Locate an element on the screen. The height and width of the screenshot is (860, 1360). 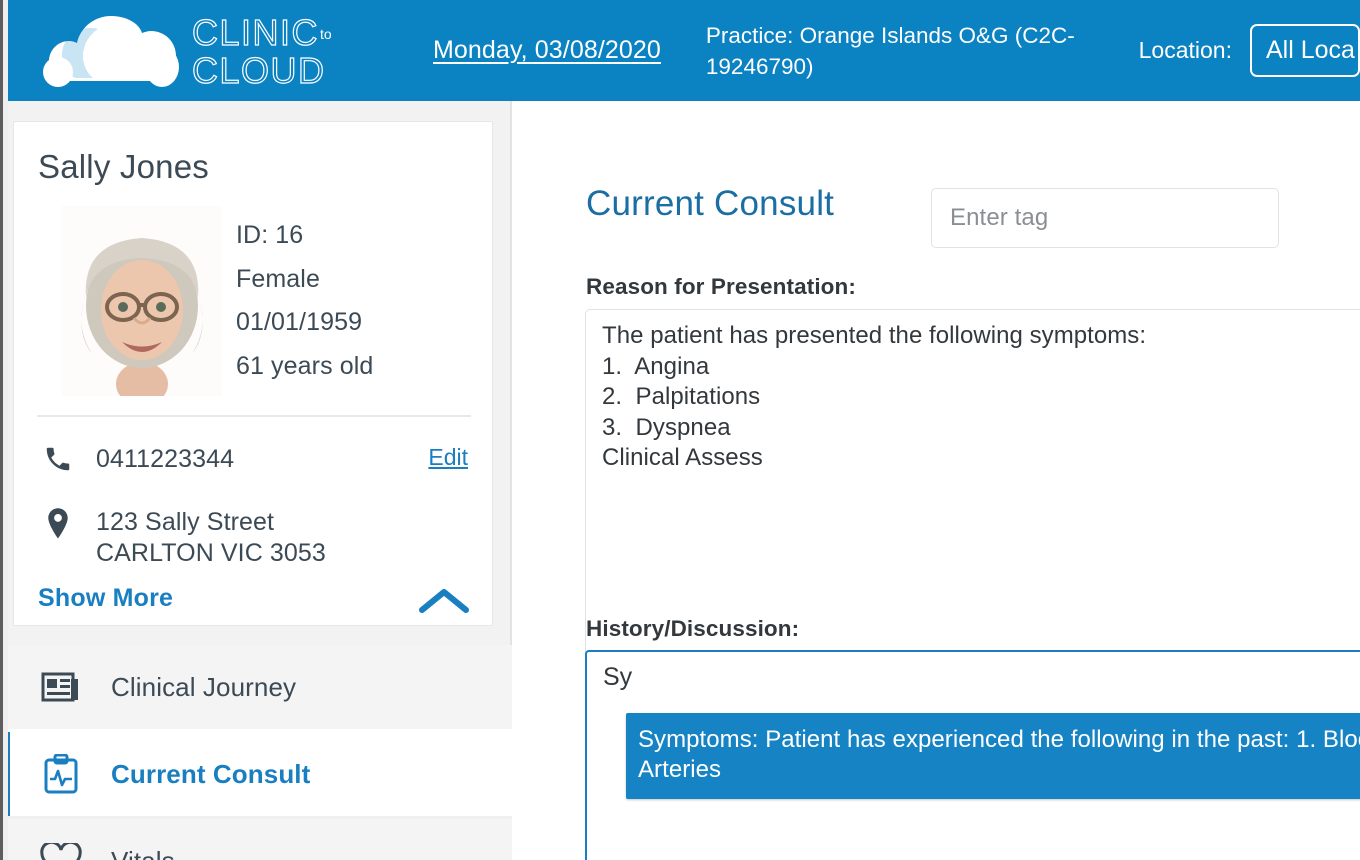
sidebar-item-current-consult: Current Consult is located at coordinates (256, 775).